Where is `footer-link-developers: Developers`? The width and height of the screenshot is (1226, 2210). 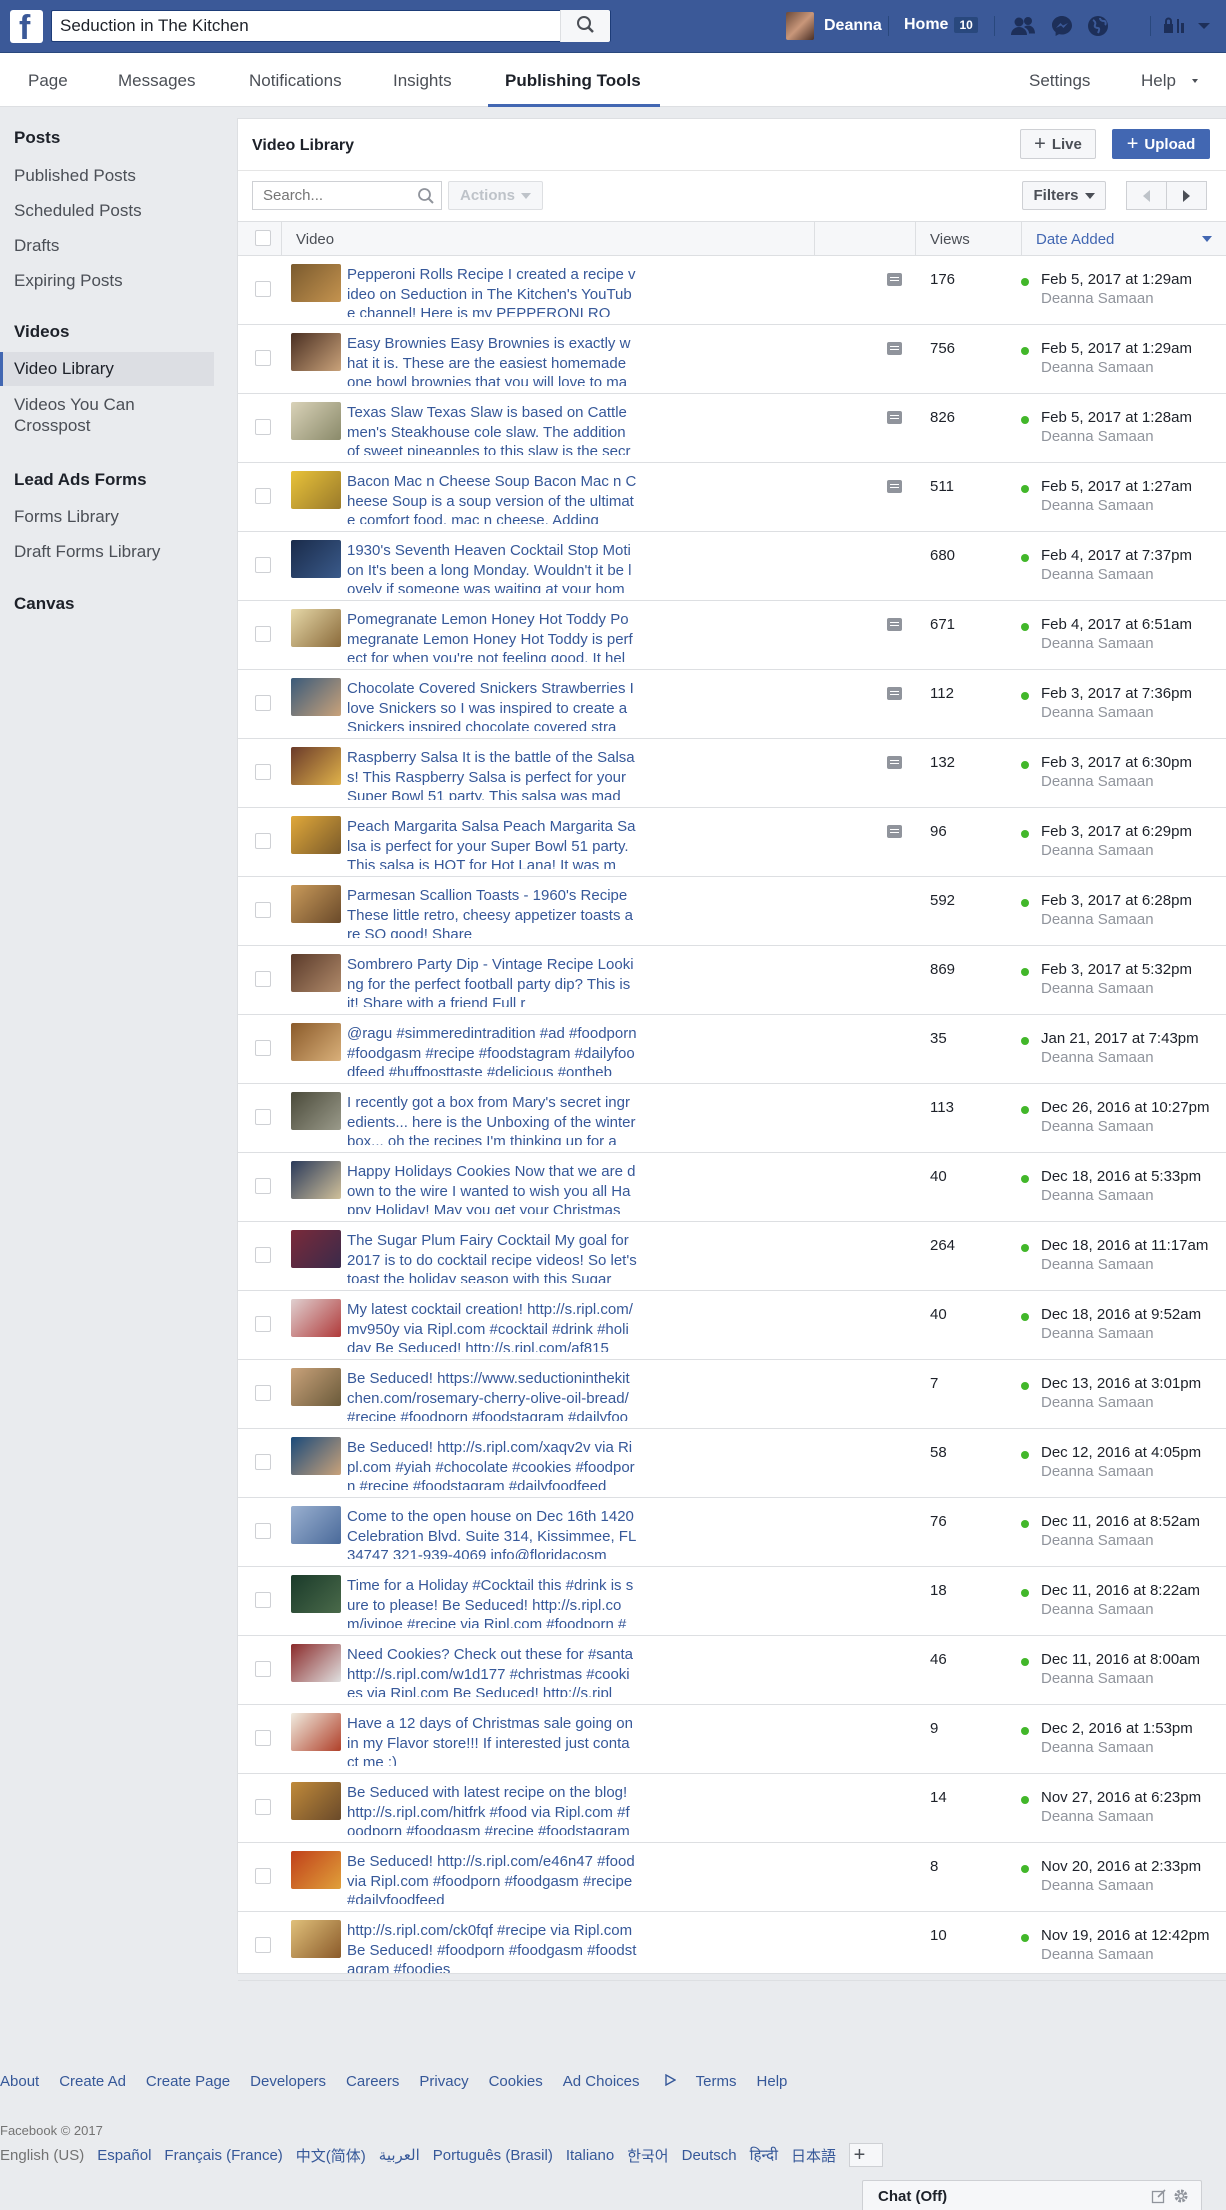
footer-link-developers: Developers is located at coordinates (288, 2081).